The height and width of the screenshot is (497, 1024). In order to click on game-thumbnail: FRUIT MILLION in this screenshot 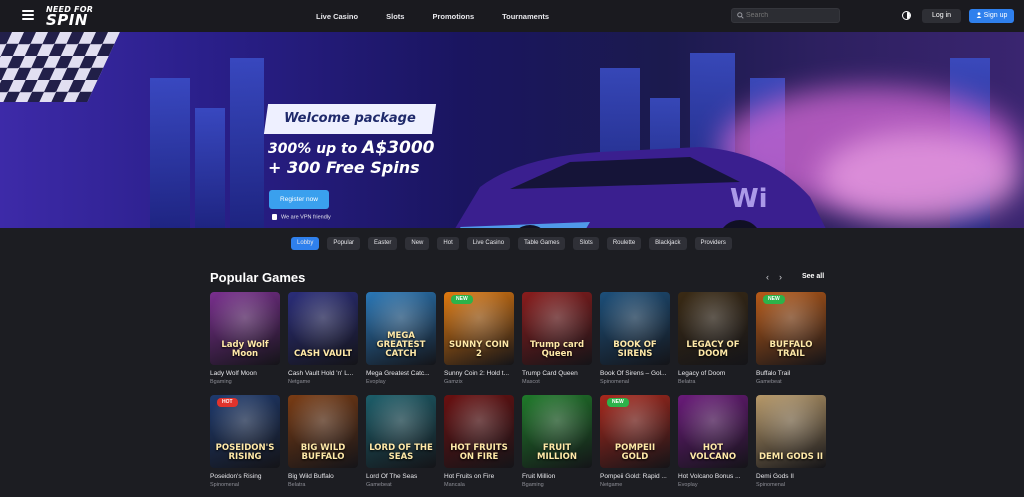, I will do `click(557, 431)`.